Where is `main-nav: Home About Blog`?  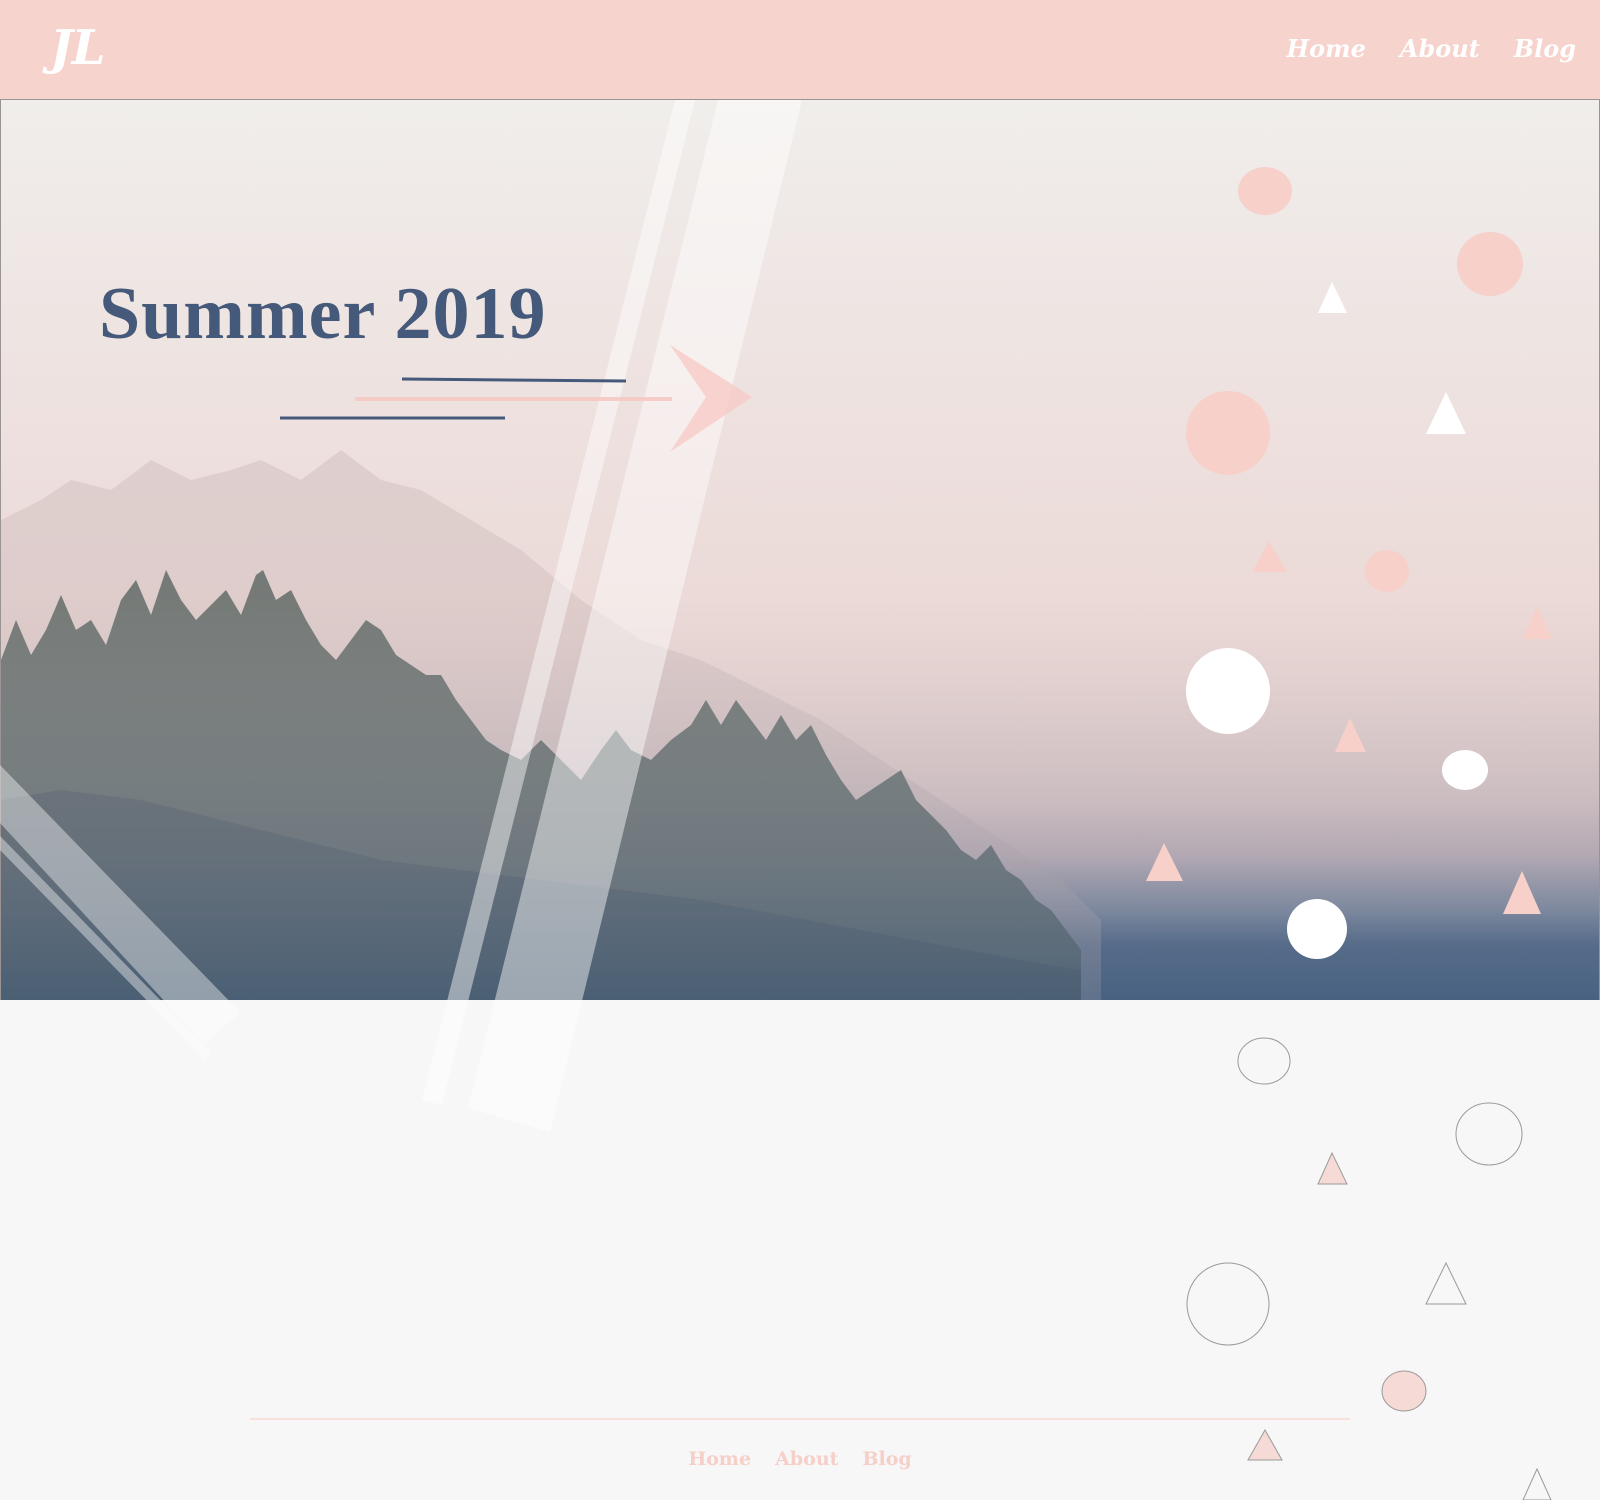
main-nav: Home About Blog is located at coordinates (1431, 48).